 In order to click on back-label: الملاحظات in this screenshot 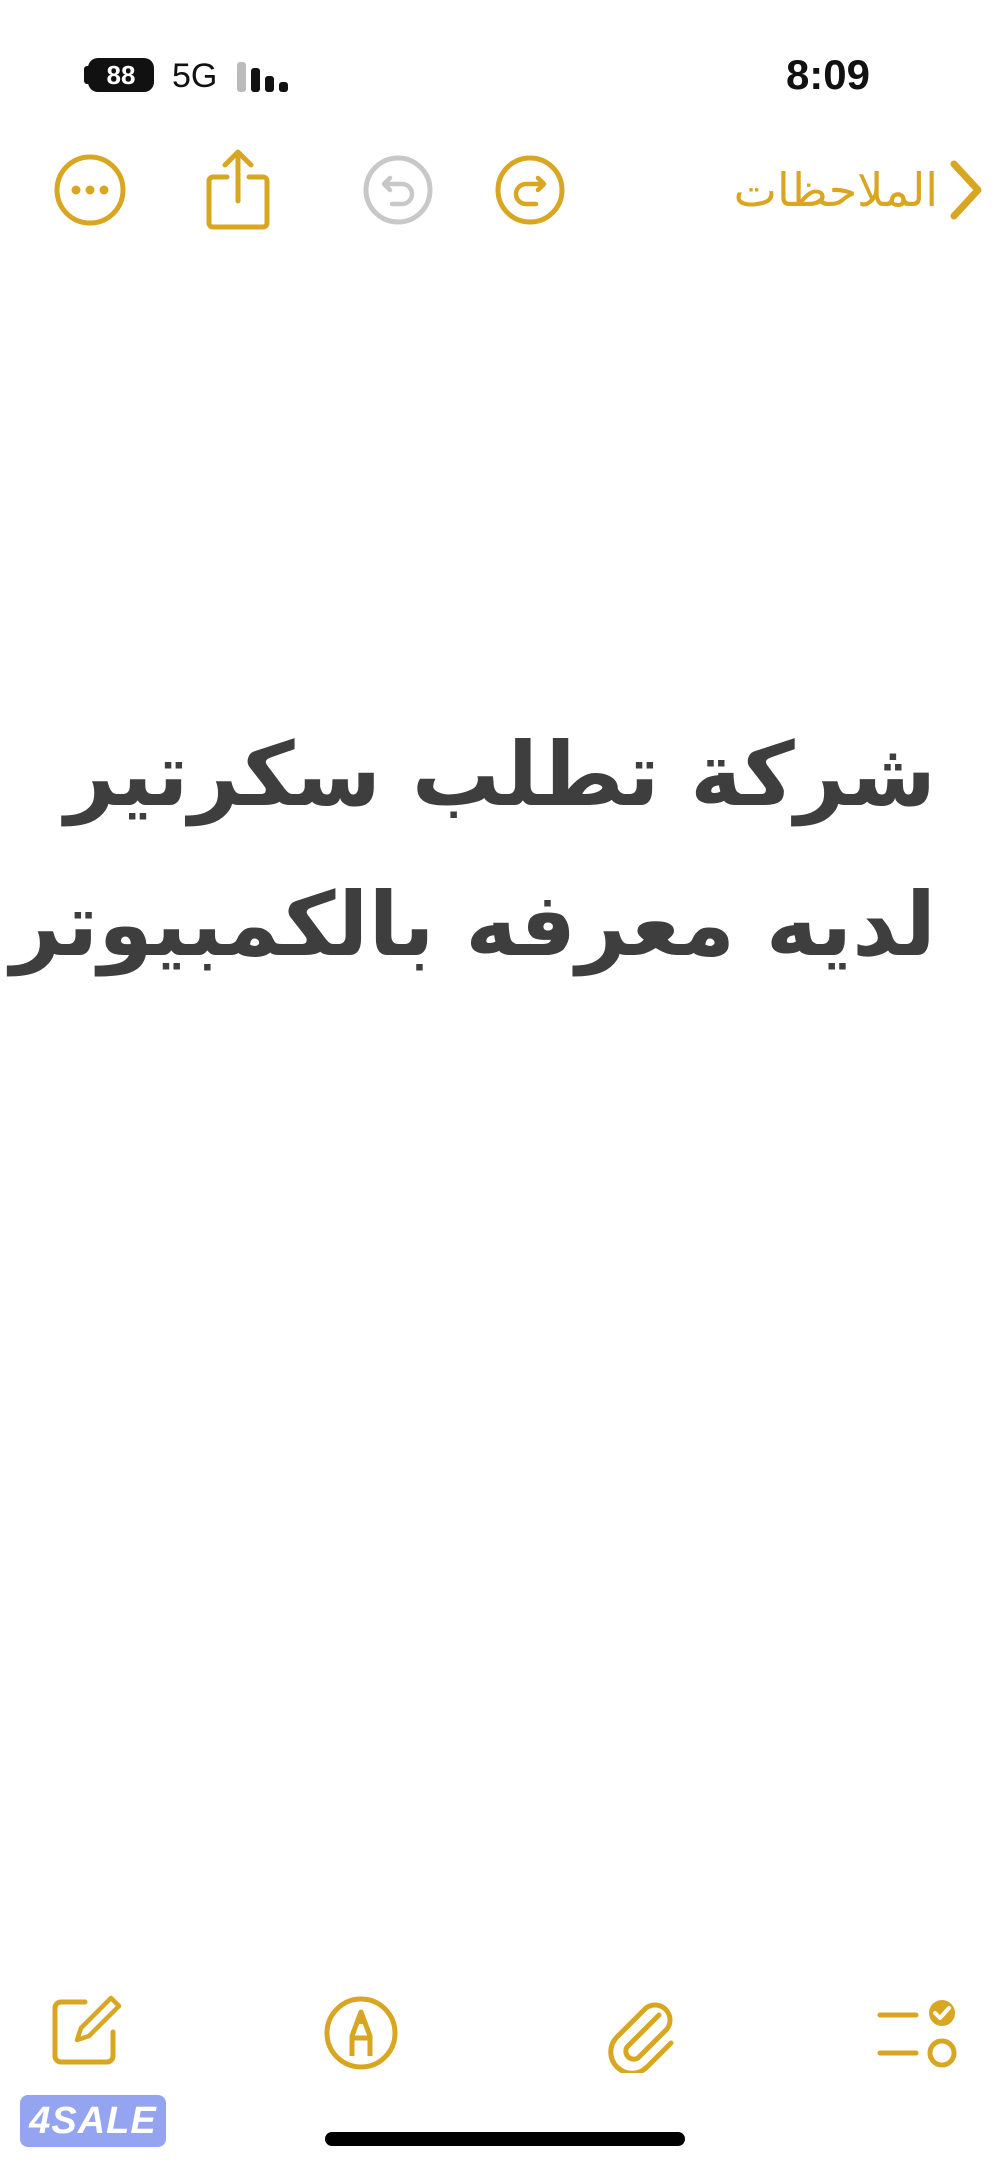, I will do `click(835, 190)`.